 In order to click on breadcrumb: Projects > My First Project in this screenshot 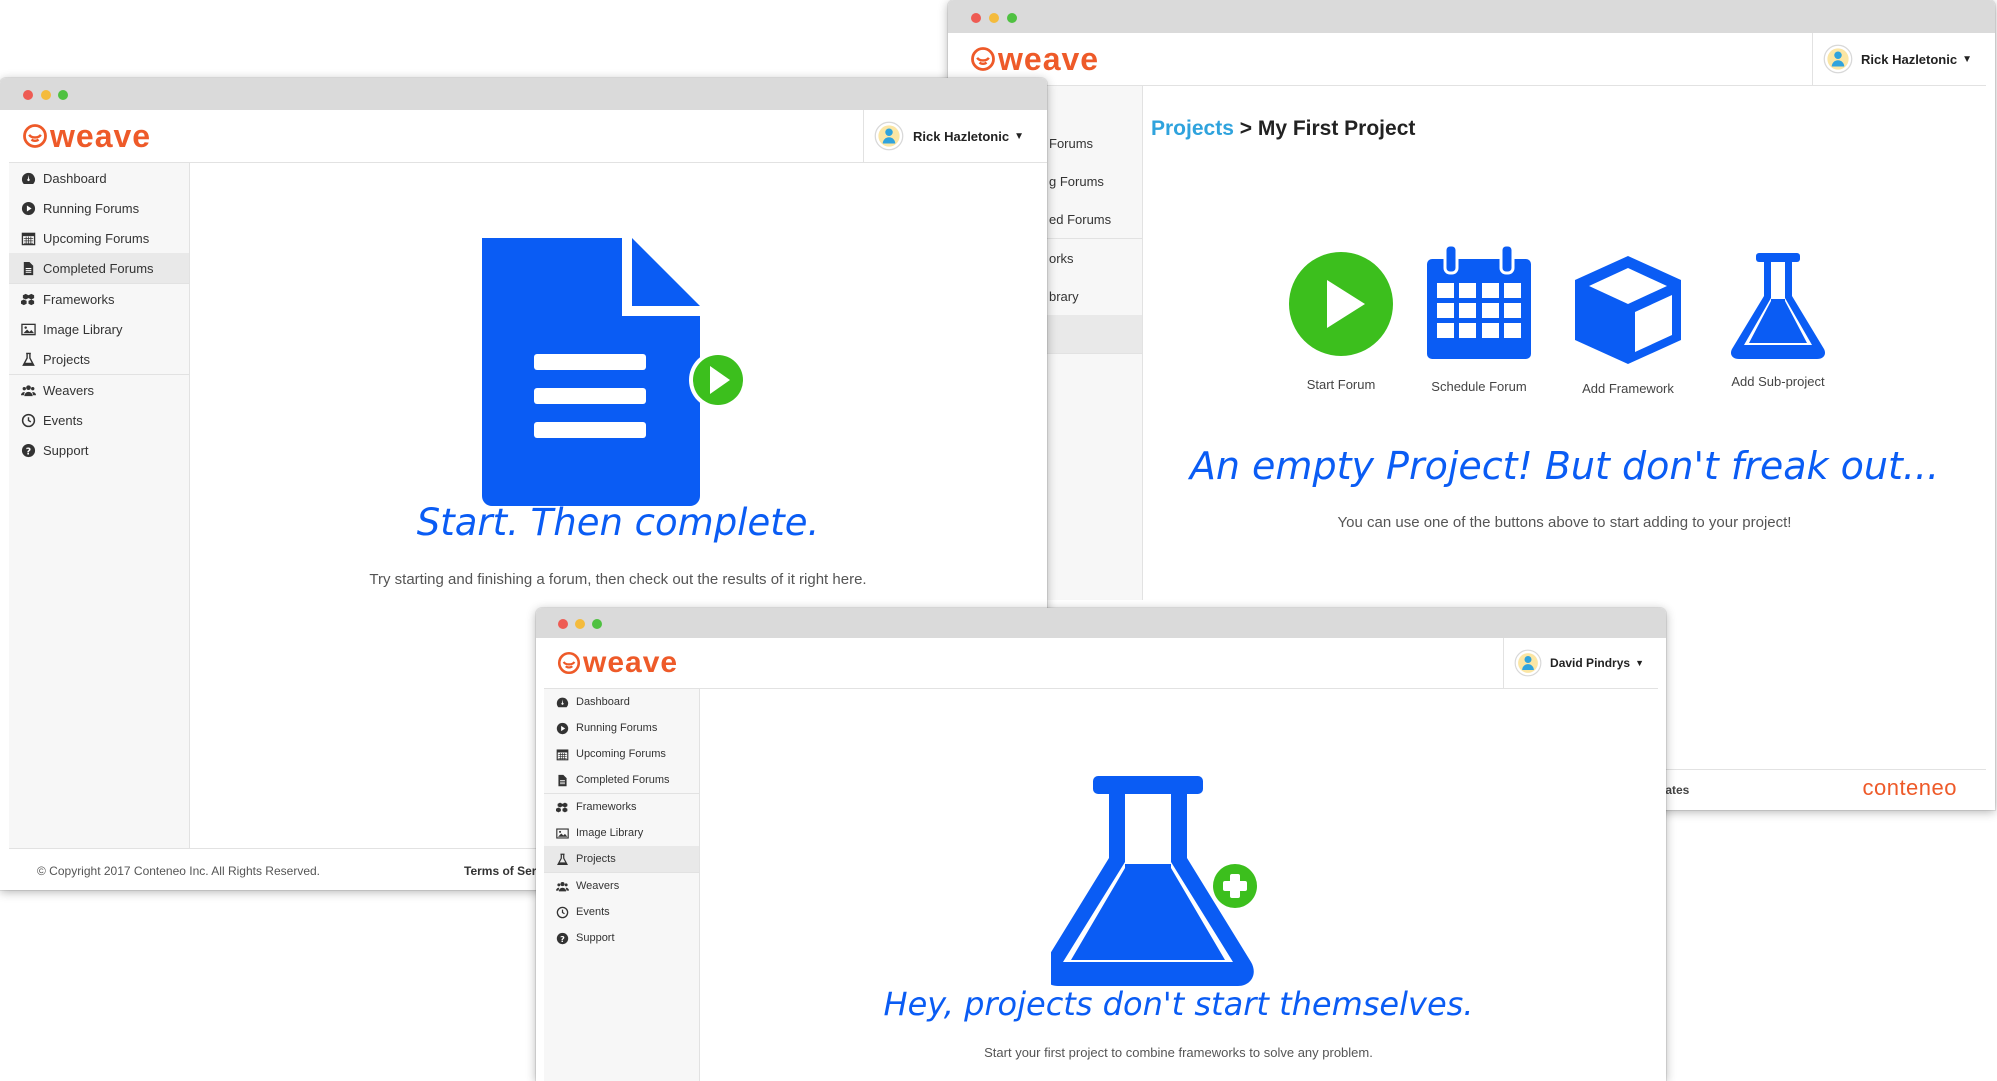, I will do `click(1283, 129)`.